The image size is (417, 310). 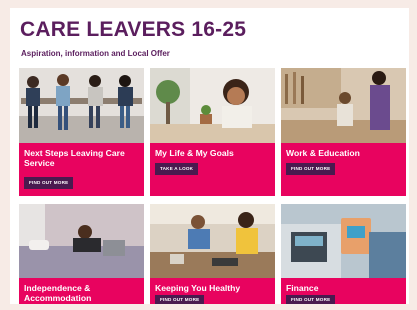 I want to click on tile-my-life: My Life & My Goals TAKE A LOOK, so click(x=212, y=132).